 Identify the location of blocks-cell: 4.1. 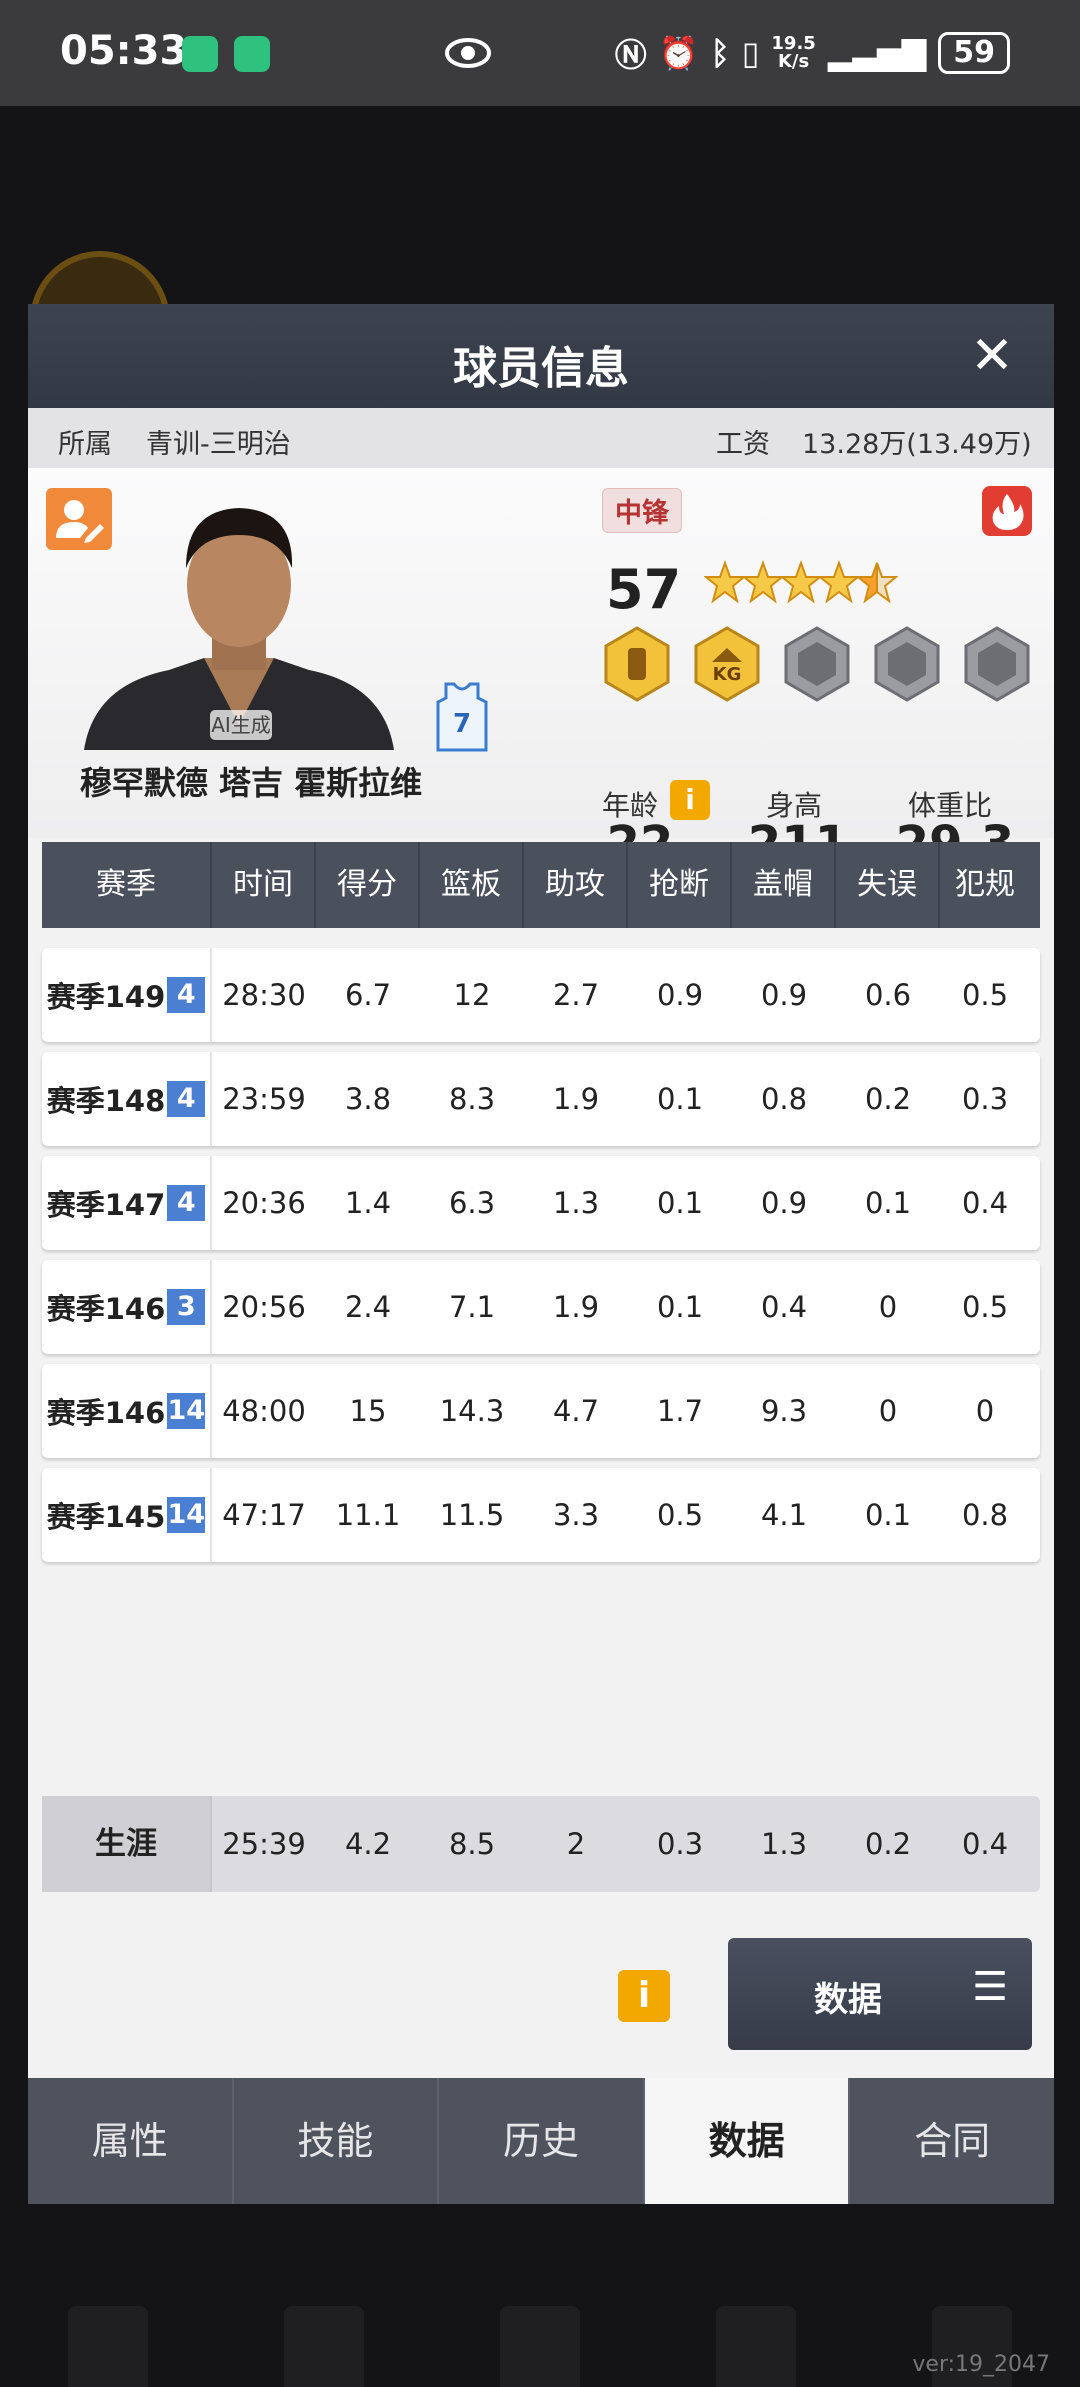
(784, 1515).